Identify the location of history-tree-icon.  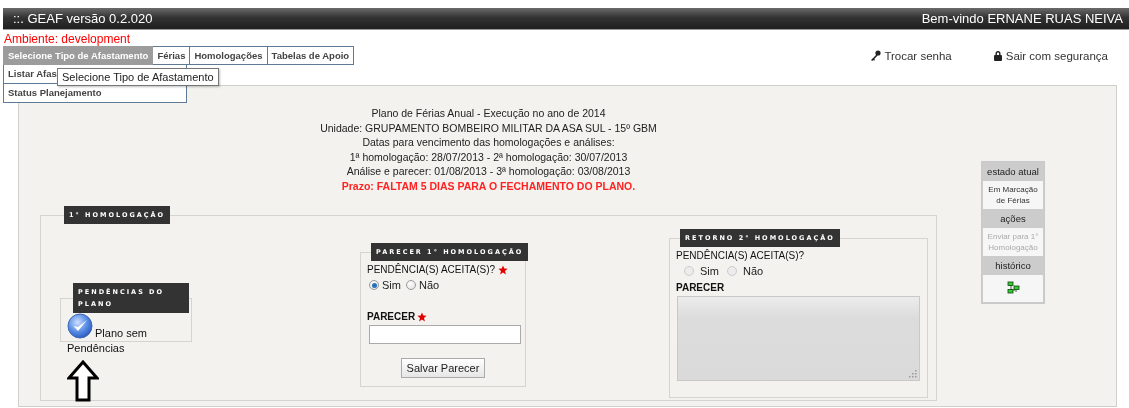
(1013, 287).